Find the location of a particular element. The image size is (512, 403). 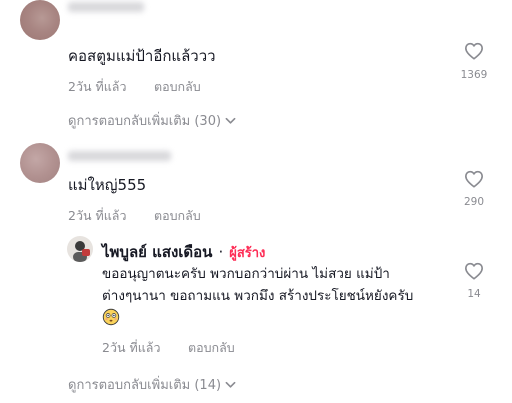

view-more-replies-button: ดูการตอบกลับเพิ่มเติม (30) is located at coordinates (152, 120).